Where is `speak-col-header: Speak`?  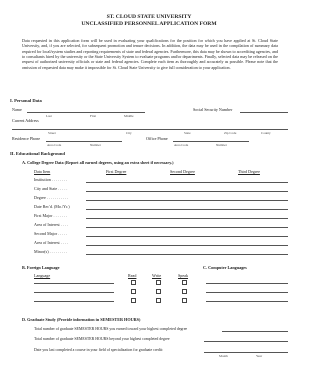 speak-col-header: Speak is located at coordinates (183, 275).